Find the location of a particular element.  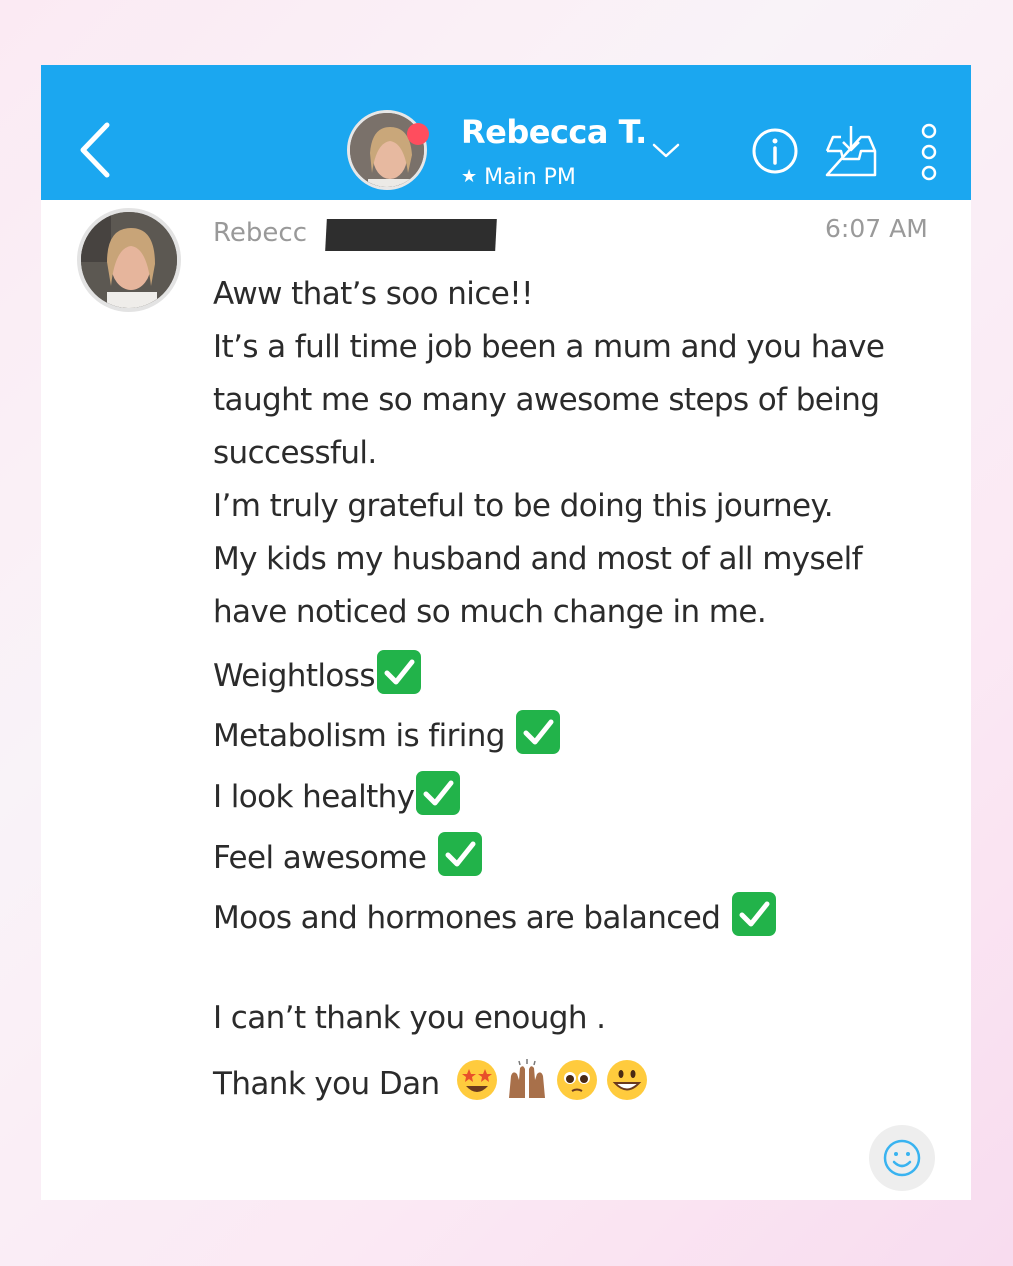

sender-avatar is located at coordinates (129, 260).